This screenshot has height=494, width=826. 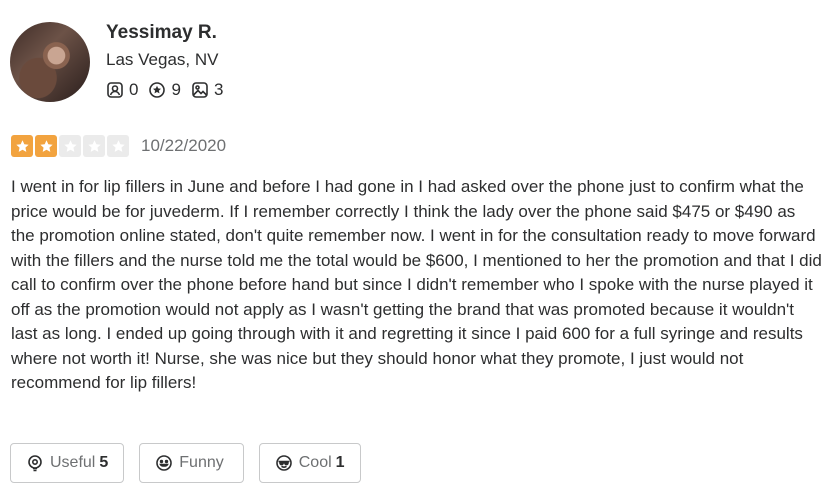 I want to click on funny-button: Funny, so click(x=191, y=463).